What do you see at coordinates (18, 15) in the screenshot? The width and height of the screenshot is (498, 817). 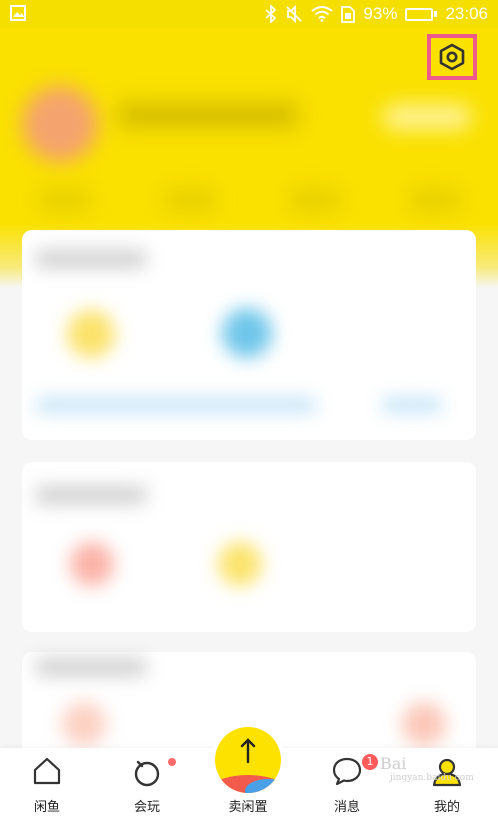 I see `gallery-notification-icon` at bounding box center [18, 15].